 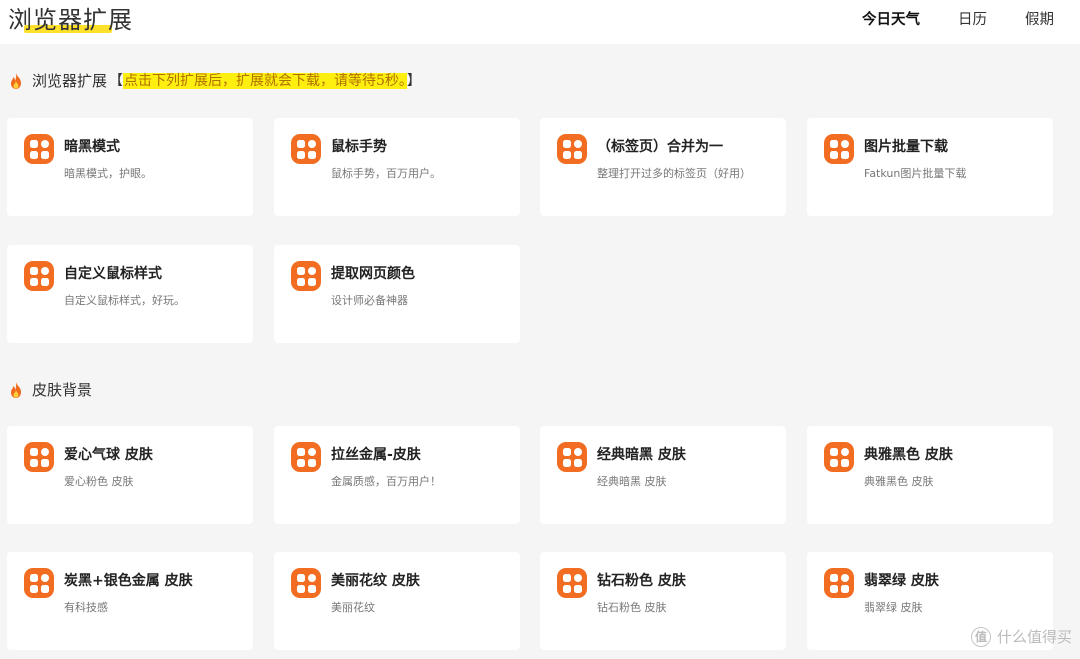 What do you see at coordinates (113, 274) in the screenshot?
I see `card-title: 自定义鼠标样式` at bounding box center [113, 274].